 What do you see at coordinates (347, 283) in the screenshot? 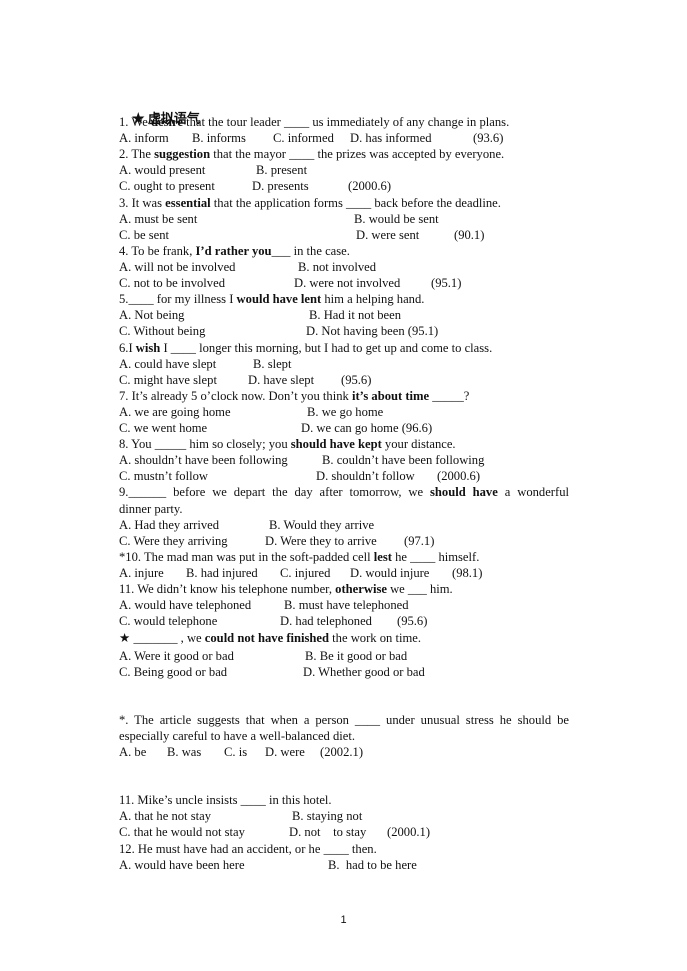
I see `answer-option: D. were not involved` at bounding box center [347, 283].